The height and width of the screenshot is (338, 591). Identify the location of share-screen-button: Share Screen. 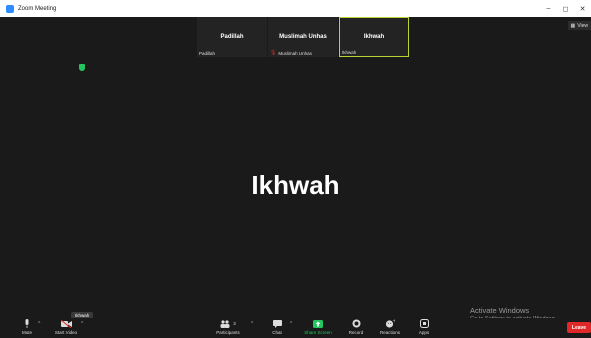
(318, 326).